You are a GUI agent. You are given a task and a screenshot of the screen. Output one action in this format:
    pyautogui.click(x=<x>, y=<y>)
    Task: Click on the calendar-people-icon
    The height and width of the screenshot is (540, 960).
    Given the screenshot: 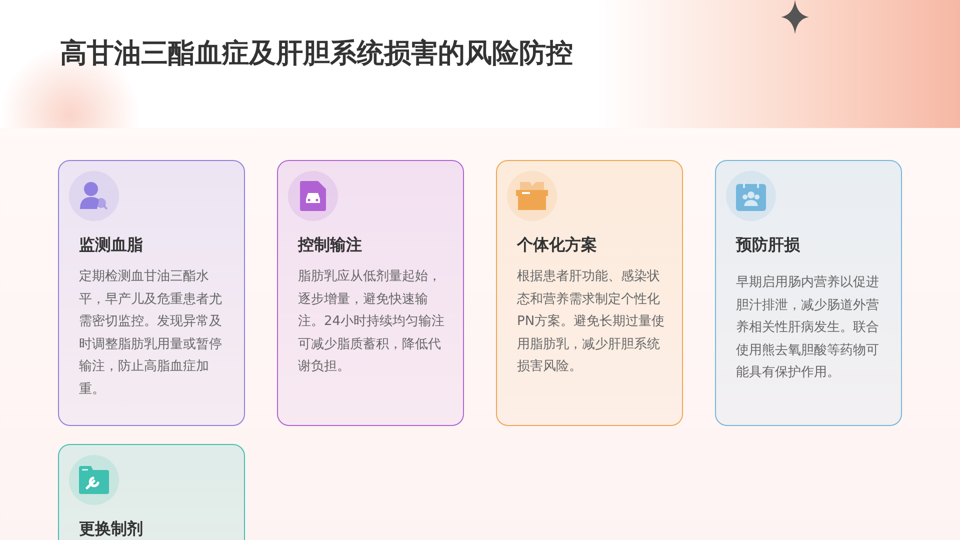 What is the action you would take?
    pyautogui.click(x=751, y=196)
    